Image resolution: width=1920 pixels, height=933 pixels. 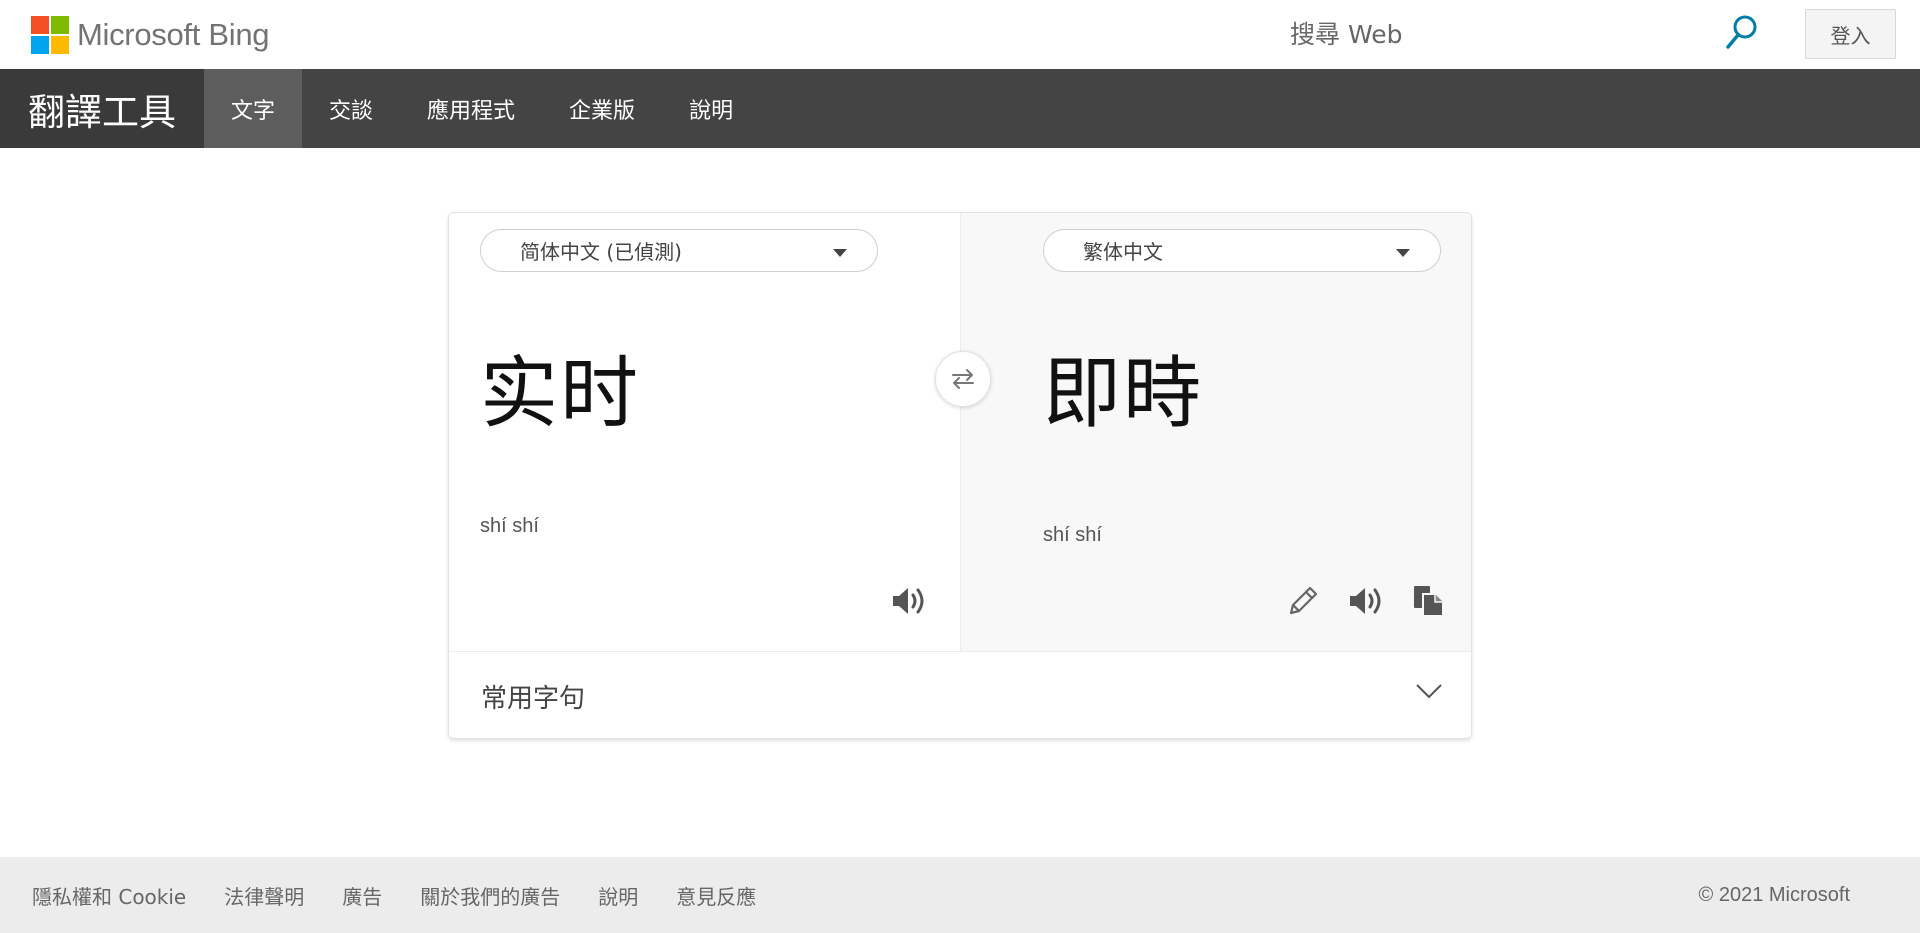 I want to click on bing-logo: Microsoft Bing, so click(x=150, y=35).